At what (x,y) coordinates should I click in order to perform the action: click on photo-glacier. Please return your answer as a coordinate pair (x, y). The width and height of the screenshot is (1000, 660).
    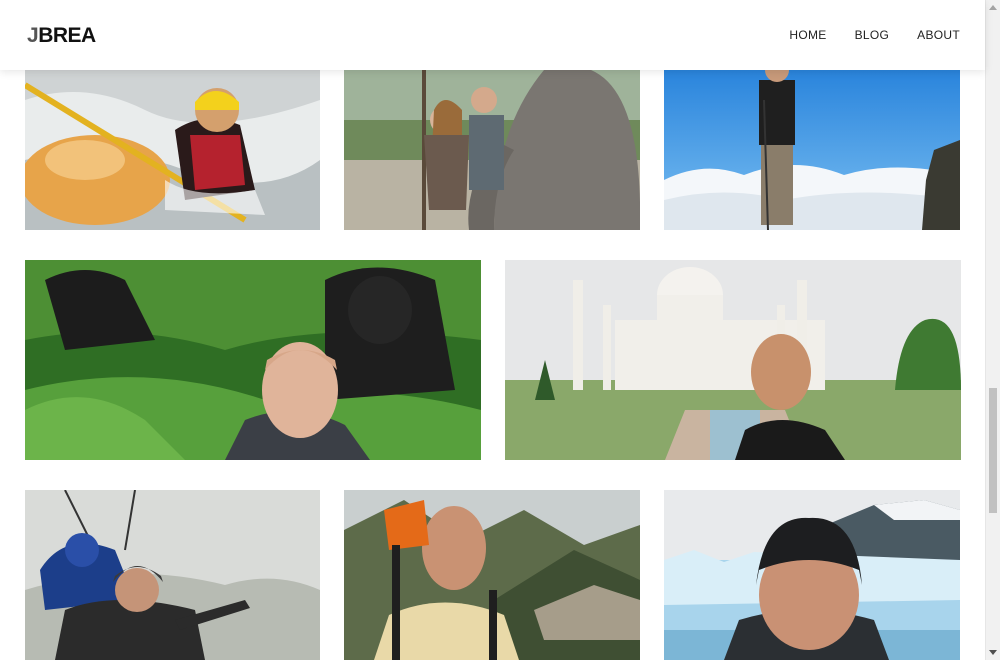
    Looking at the image, I should click on (812, 575).